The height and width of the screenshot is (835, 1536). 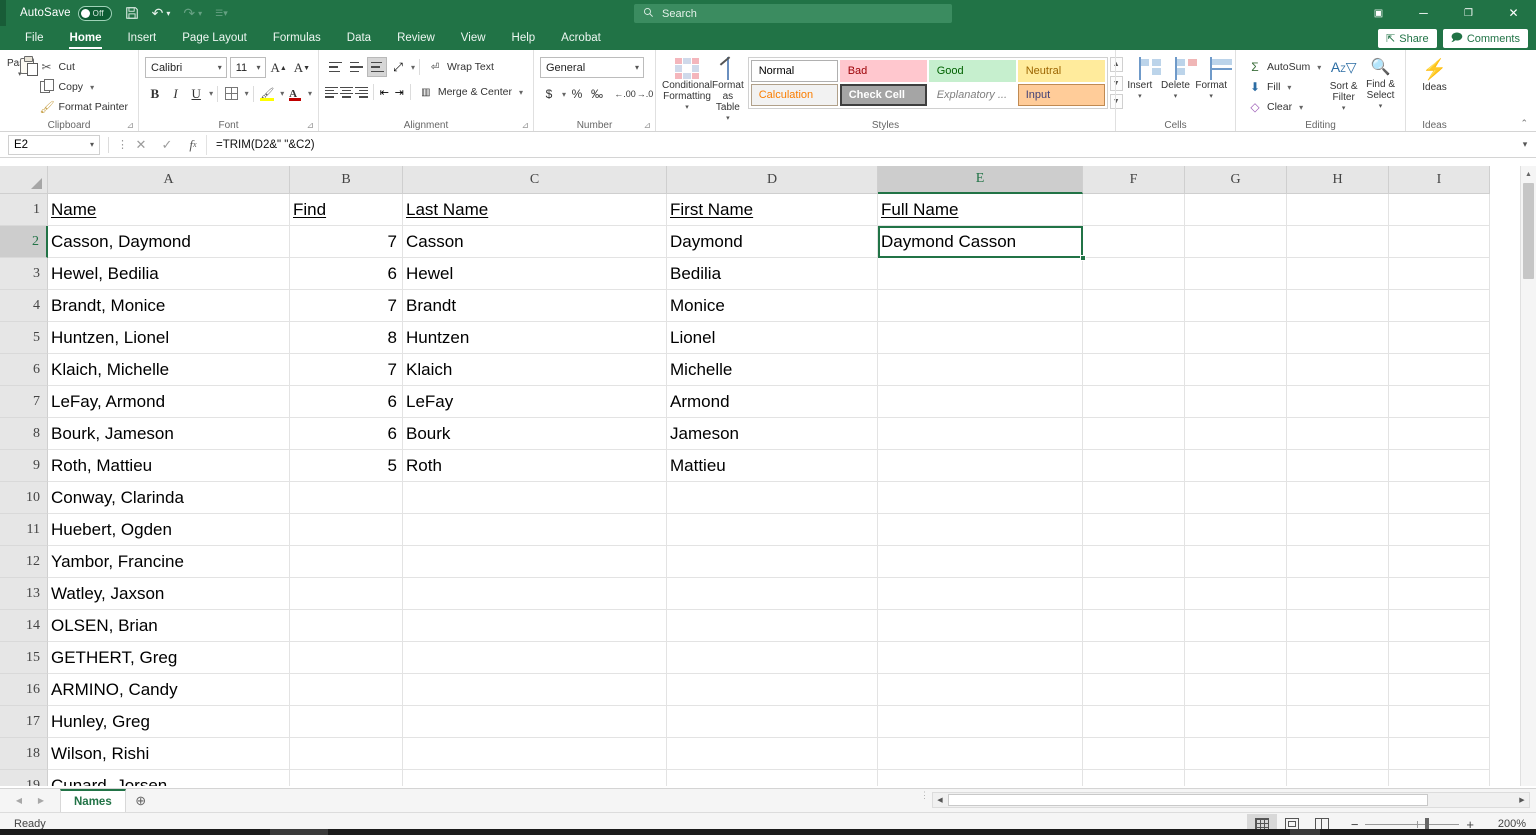 What do you see at coordinates (347, 92) in the screenshot?
I see `align-center-button` at bounding box center [347, 92].